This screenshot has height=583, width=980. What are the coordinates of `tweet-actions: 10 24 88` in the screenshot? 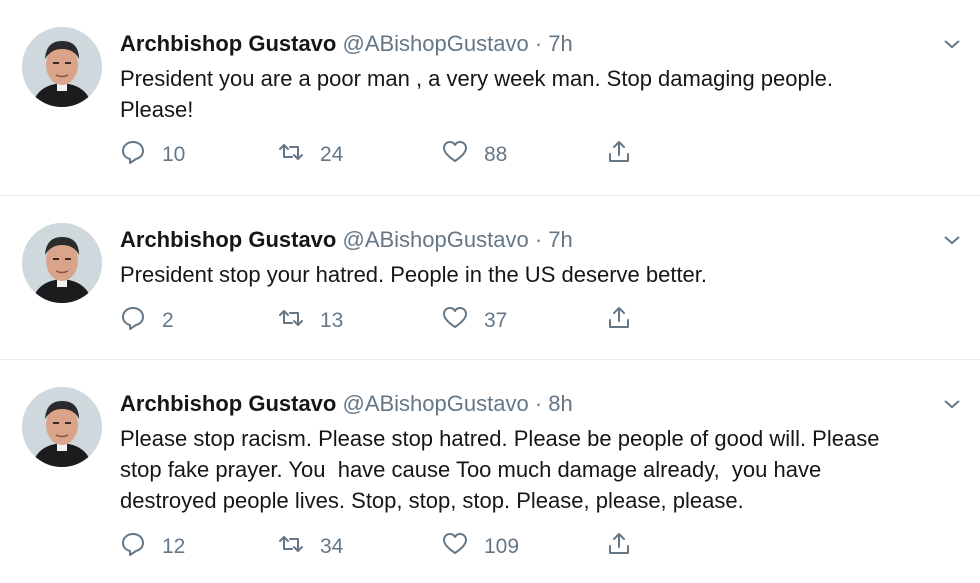 It's located at (420, 155).